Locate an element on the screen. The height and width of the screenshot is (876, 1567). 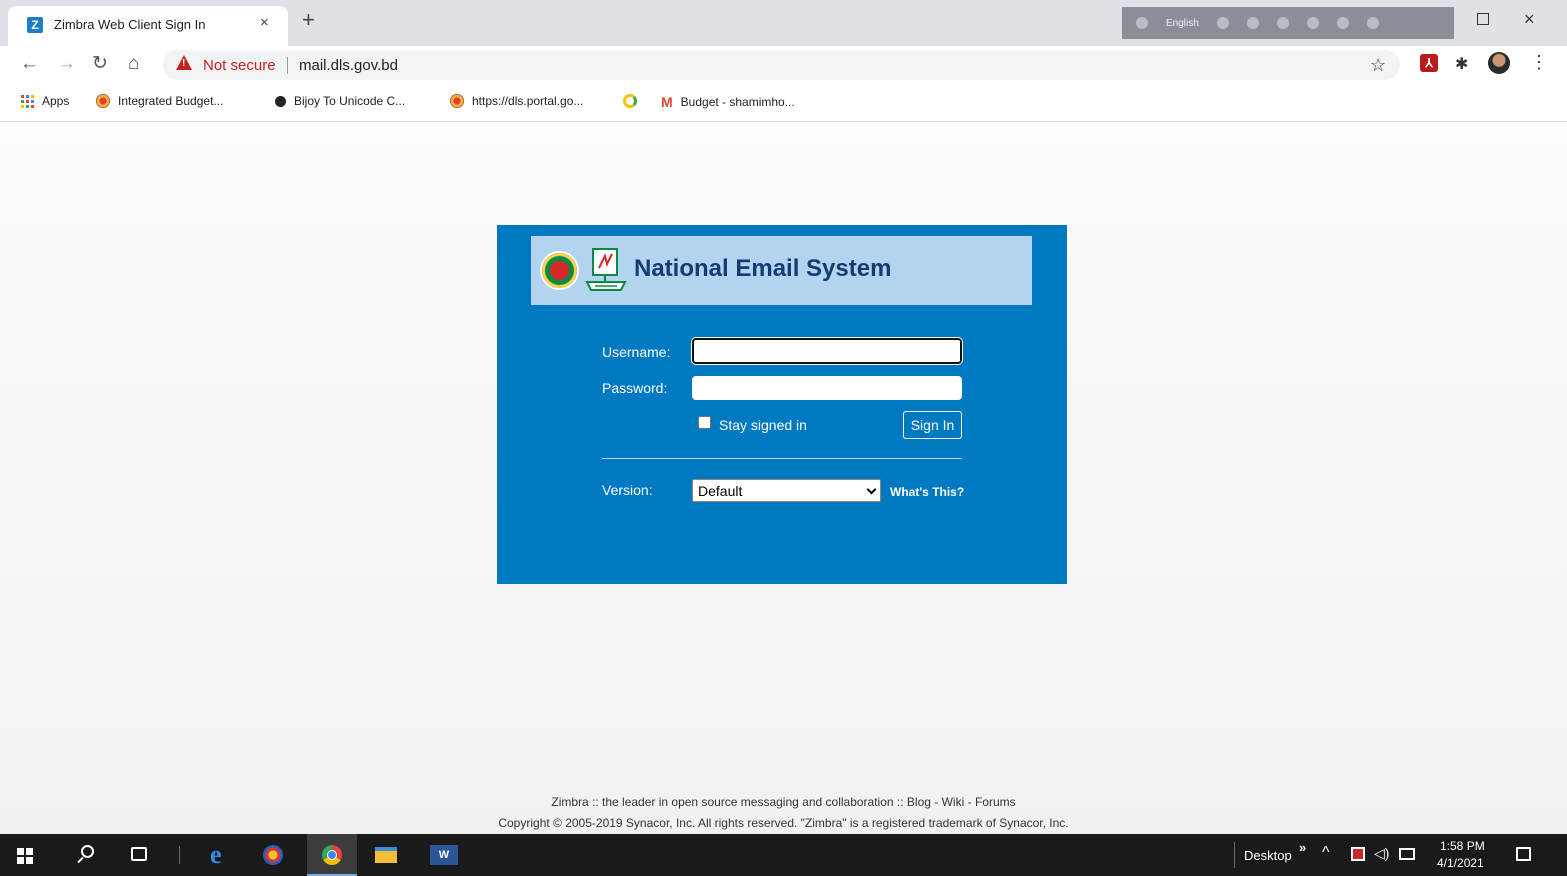
tray-chevron-up-icon: ^ is located at coordinates (1326, 853).